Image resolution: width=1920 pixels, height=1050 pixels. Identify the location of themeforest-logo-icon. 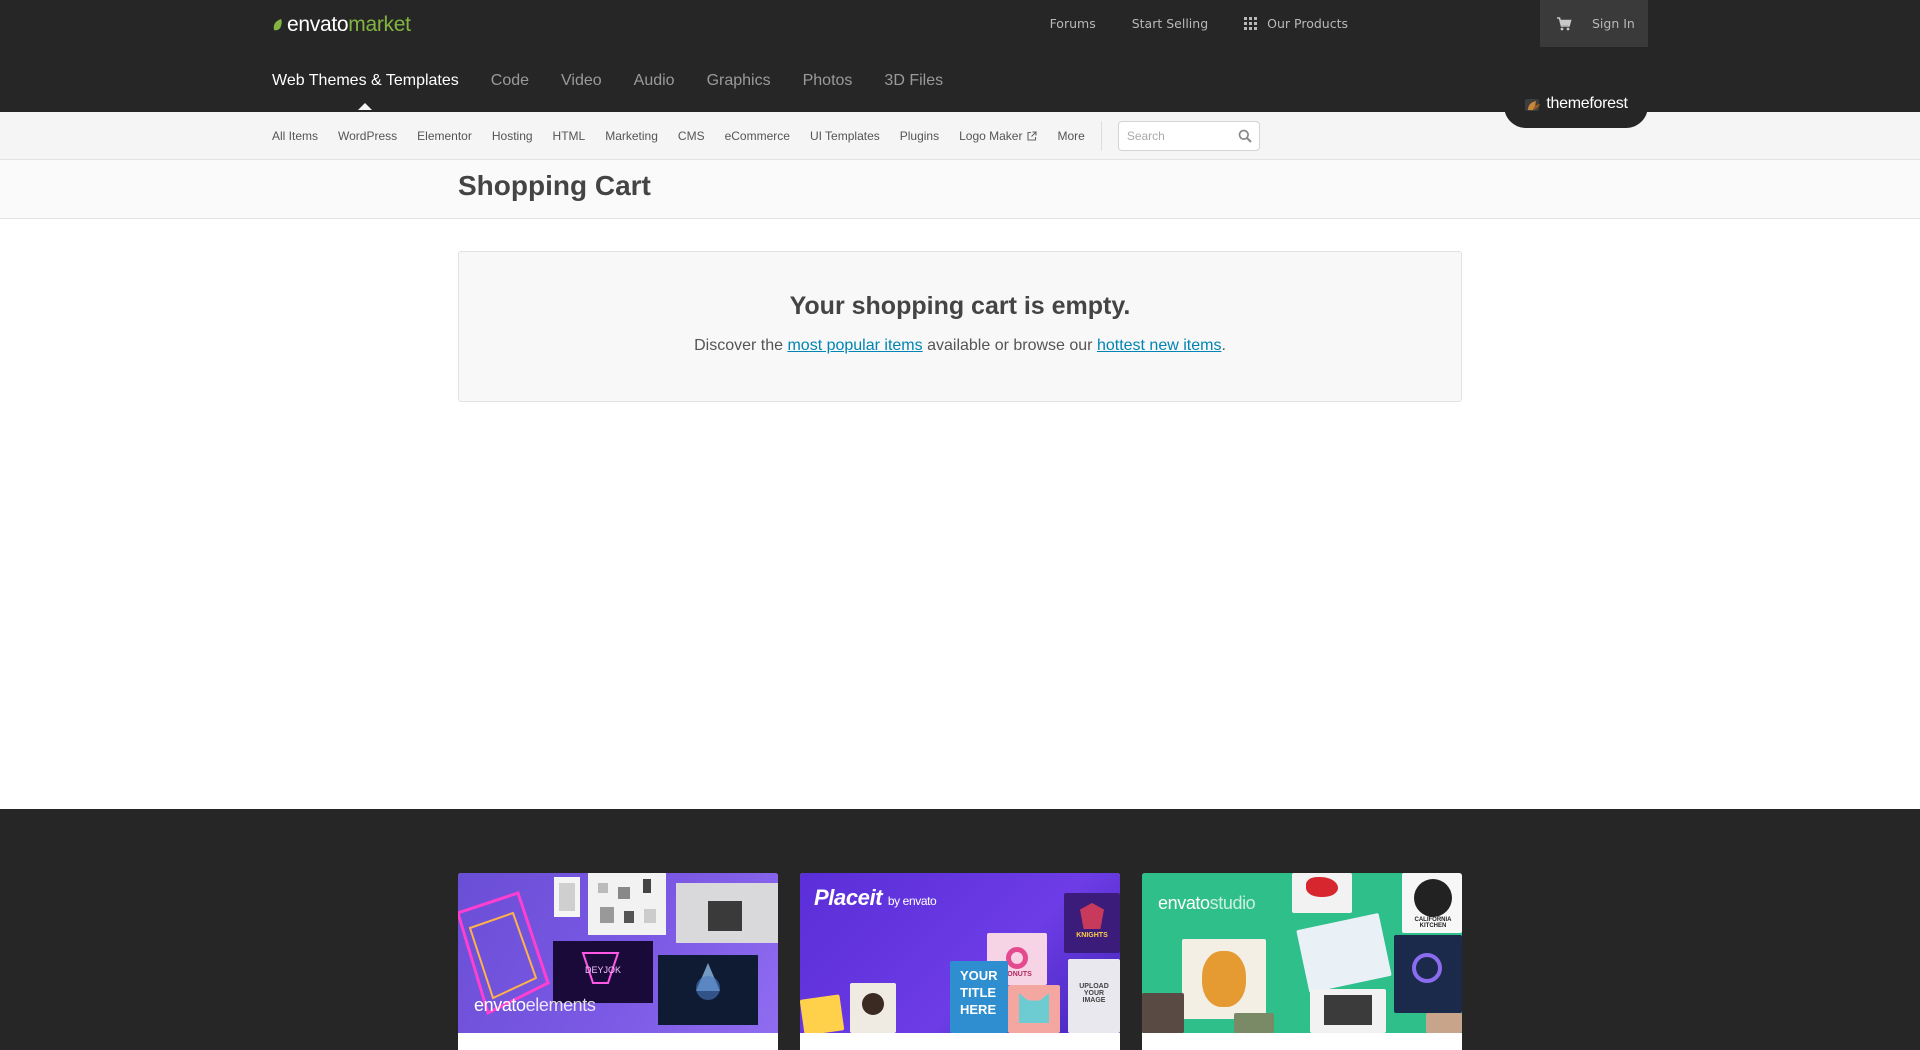
(1533, 105).